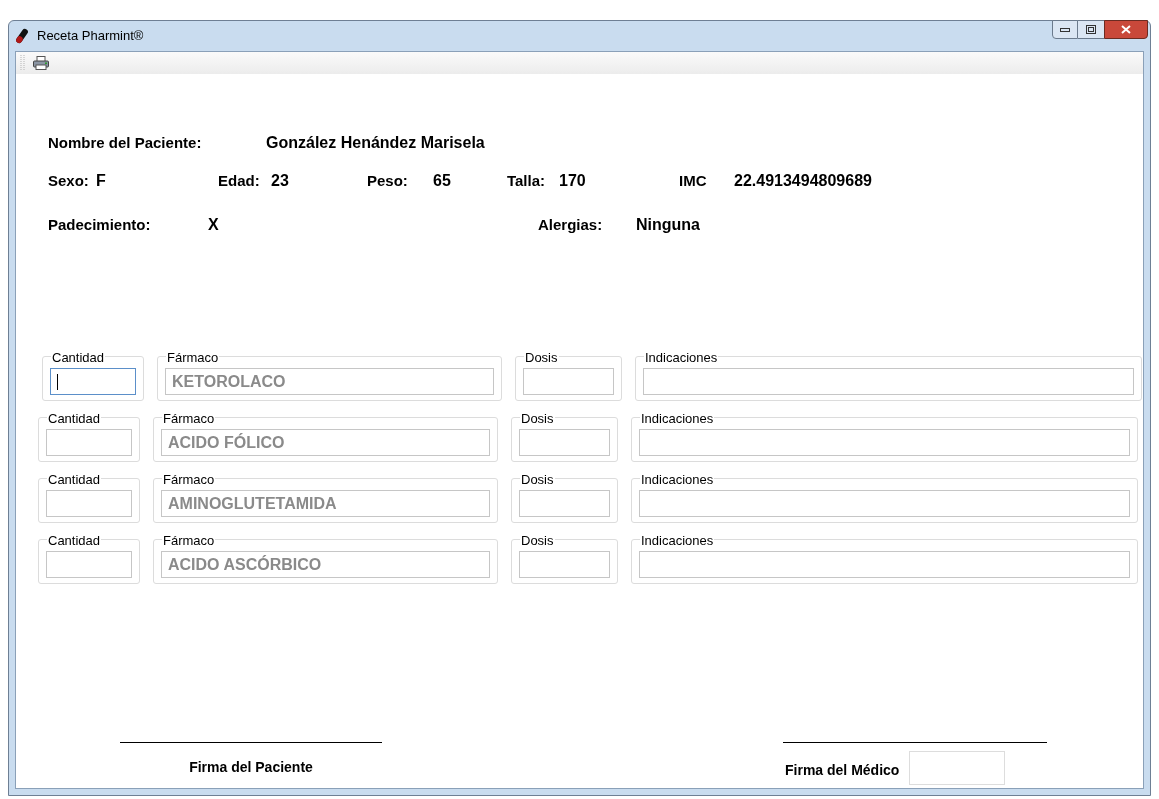 The height and width of the screenshot is (799, 1159). Describe the element at coordinates (571, 225) in the screenshot. I see `field-label: Alergias:` at that location.